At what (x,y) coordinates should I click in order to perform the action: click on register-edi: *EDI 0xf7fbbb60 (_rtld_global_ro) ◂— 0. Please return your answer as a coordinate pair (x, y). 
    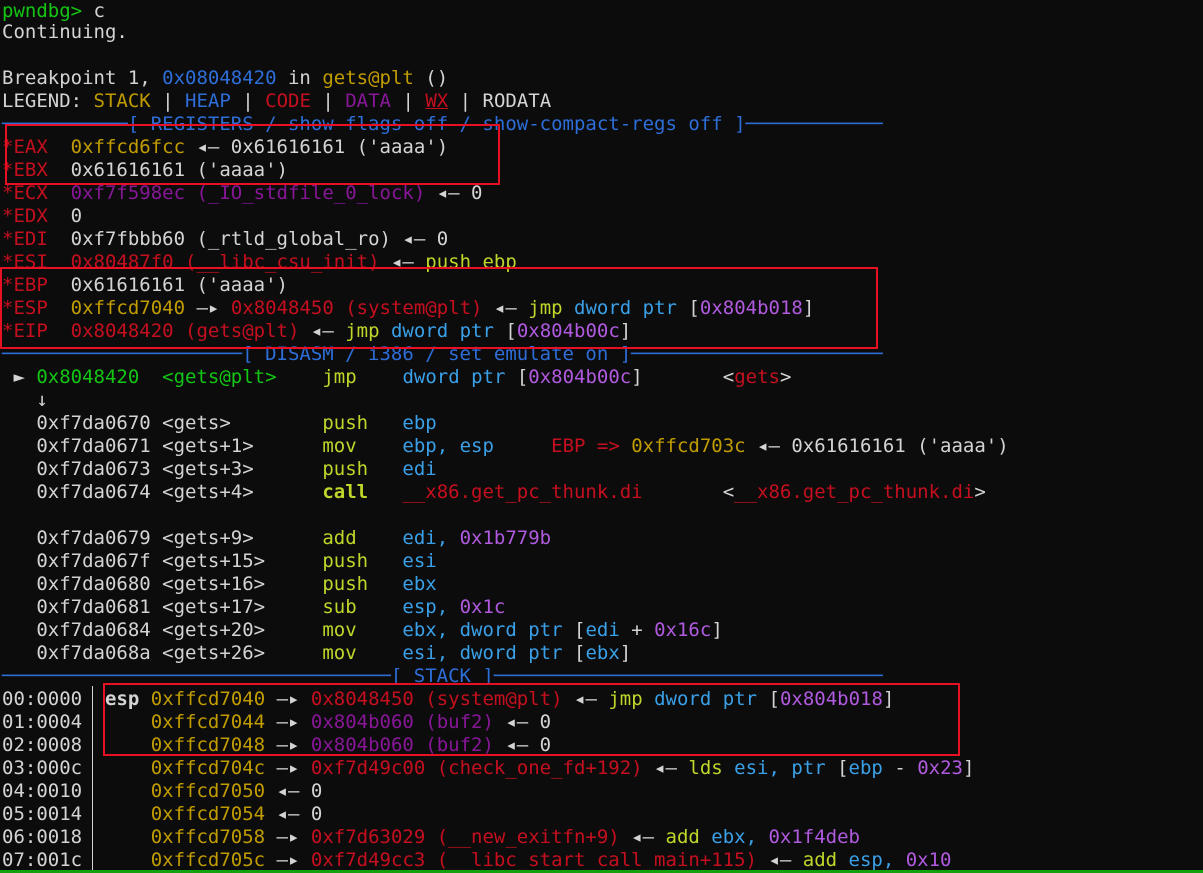
    Looking at the image, I should click on (225, 239).